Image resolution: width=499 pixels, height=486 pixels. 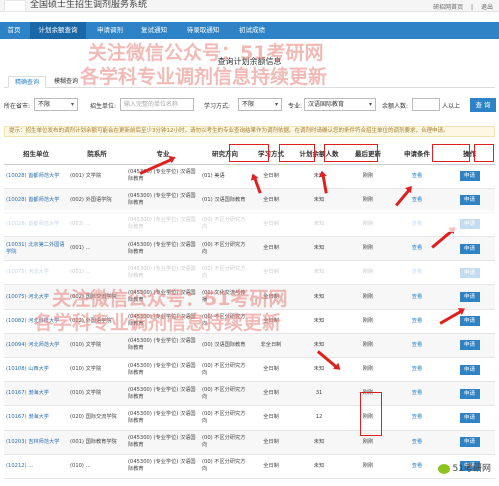 I want to click on wechat-icon, so click(x=443, y=468).